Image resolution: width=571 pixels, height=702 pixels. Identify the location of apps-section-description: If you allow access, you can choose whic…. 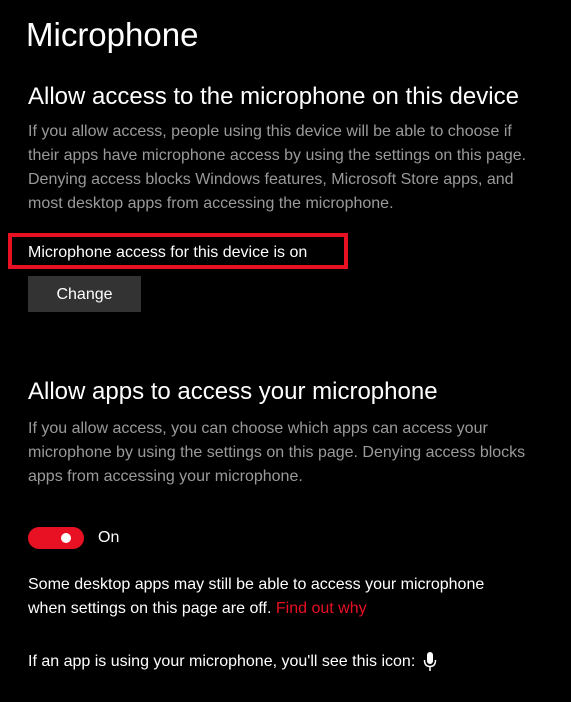
(298, 453).